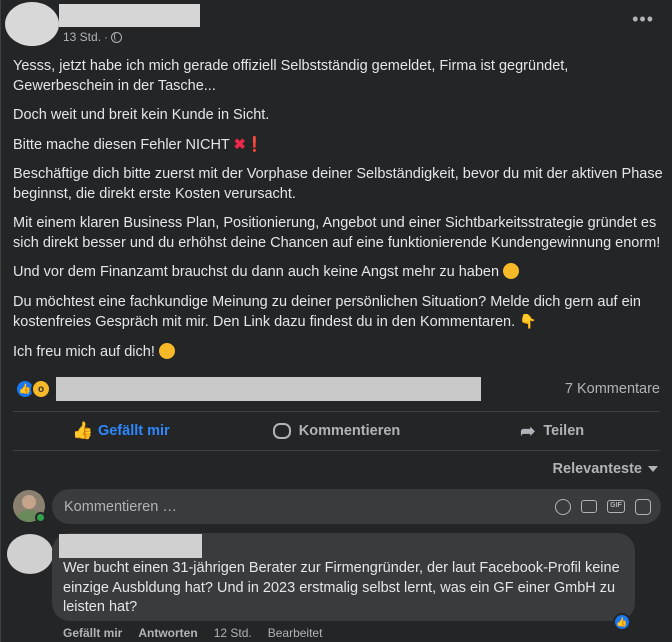  What do you see at coordinates (92, 633) in the screenshot?
I see `comment-like-button: Gefällt mir` at bounding box center [92, 633].